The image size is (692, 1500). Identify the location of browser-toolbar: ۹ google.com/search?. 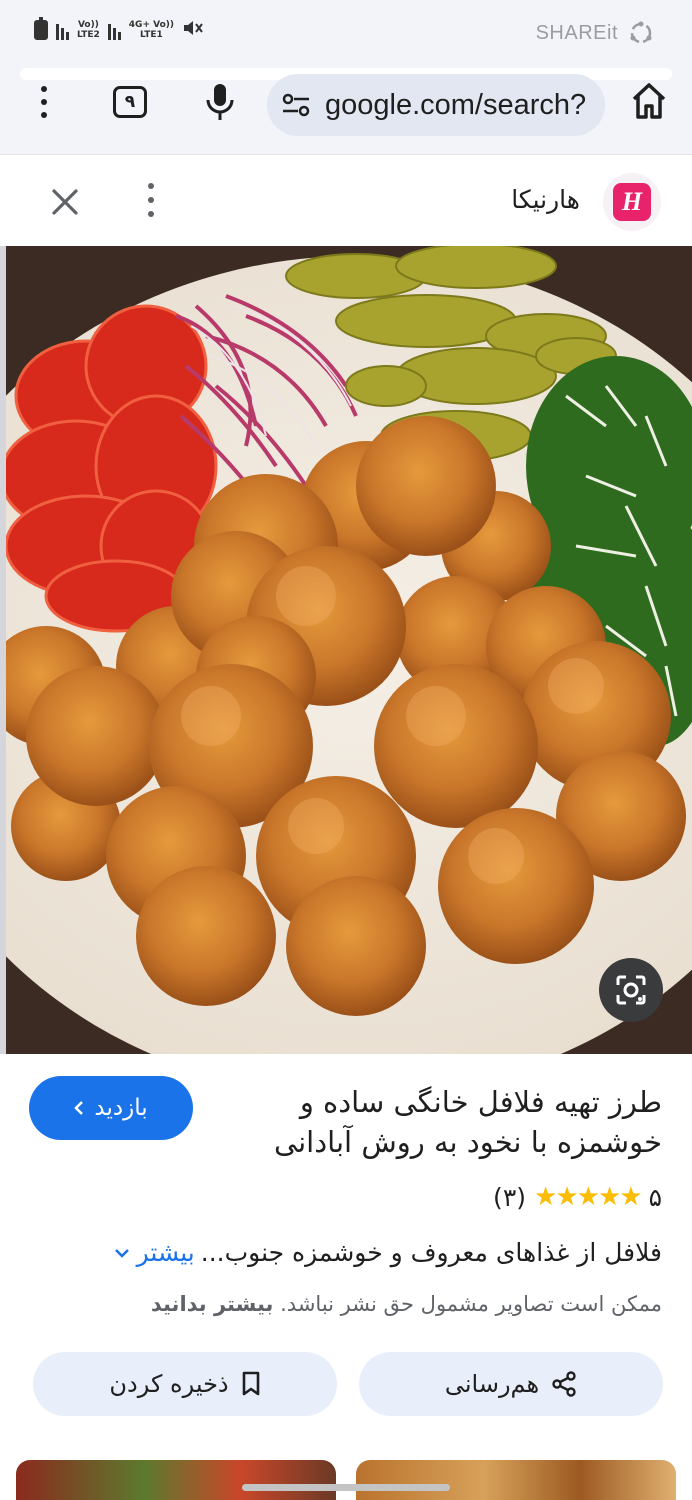
(346, 110).